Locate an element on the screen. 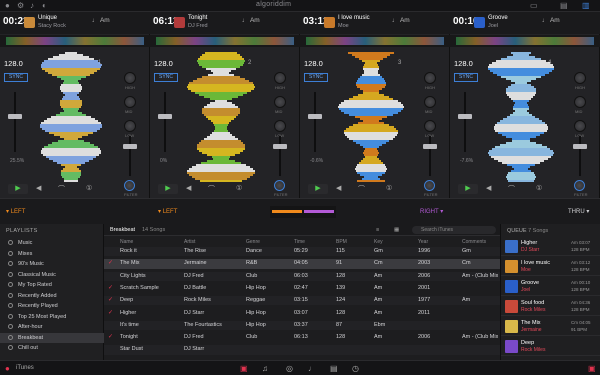 This screenshot has height=375, width=600. headphones-icon: ◐ is located at coordinates (44, 5).